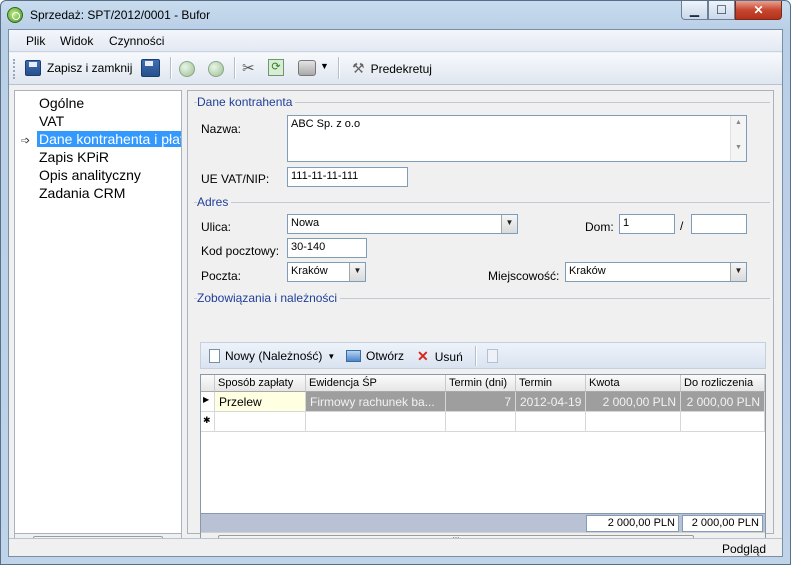 Image resolution: width=791 pixels, height=565 pixels. Describe the element at coordinates (208, 383) in the screenshot. I see `row-header-corner` at that location.